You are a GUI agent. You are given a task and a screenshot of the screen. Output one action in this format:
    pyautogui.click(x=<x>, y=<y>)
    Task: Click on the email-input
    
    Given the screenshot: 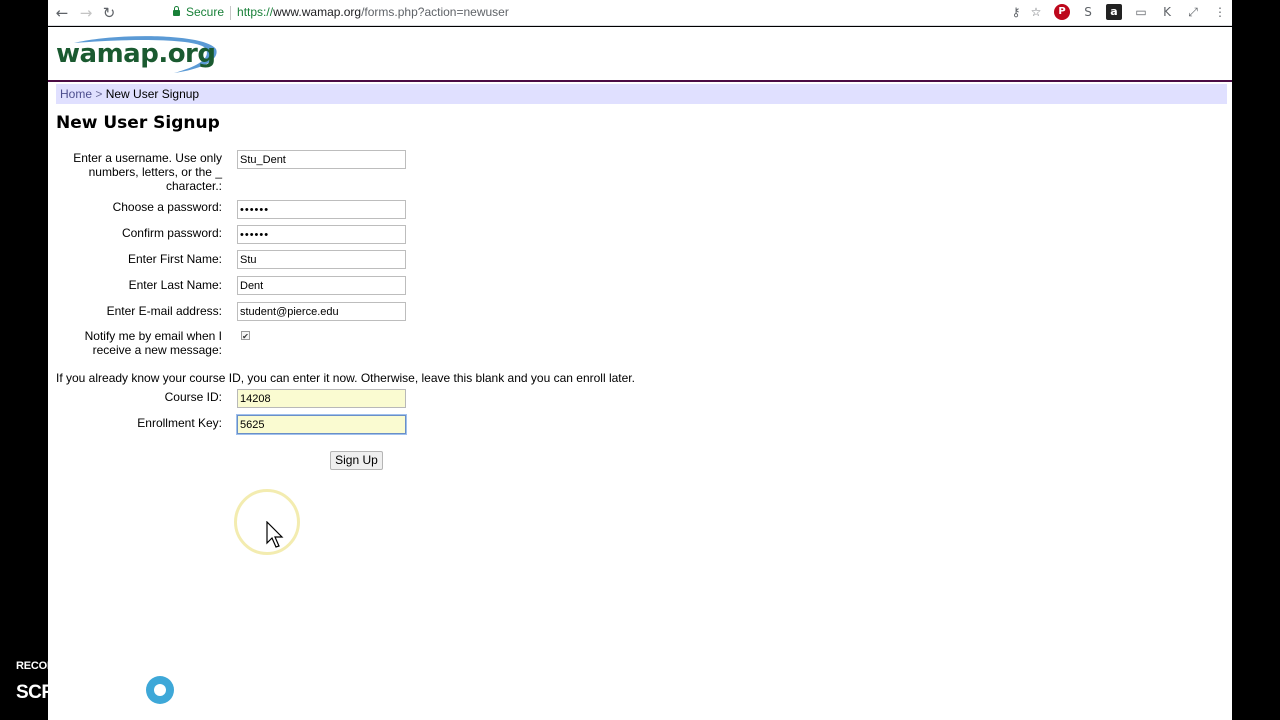 What is the action you would take?
    pyautogui.click(x=321, y=311)
    